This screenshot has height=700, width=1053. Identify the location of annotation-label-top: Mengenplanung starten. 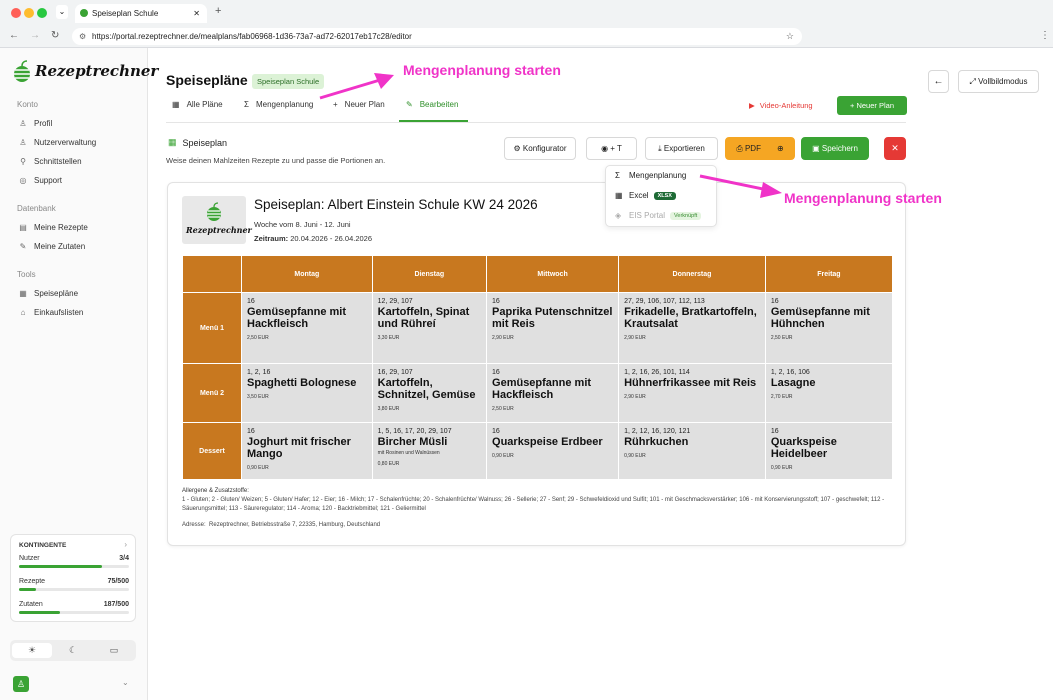
(482, 70).